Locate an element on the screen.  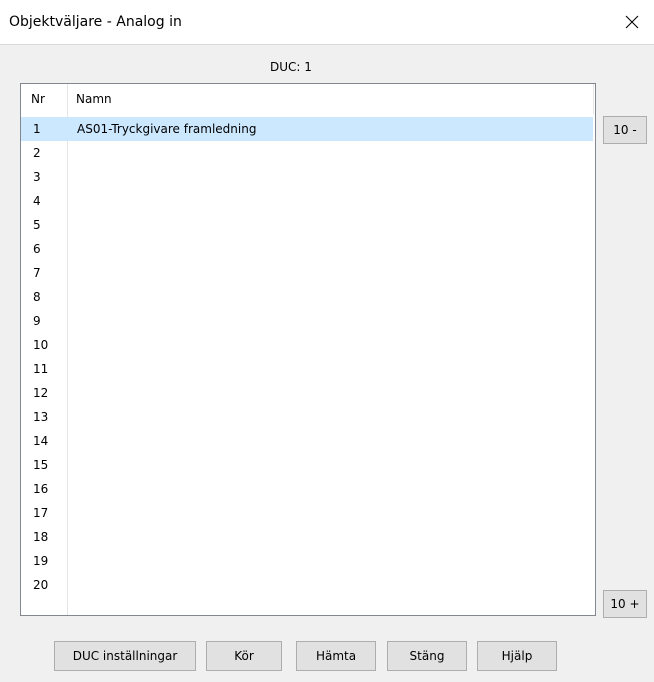
list-header: Nr Namn is located at coordinates (308, 99).